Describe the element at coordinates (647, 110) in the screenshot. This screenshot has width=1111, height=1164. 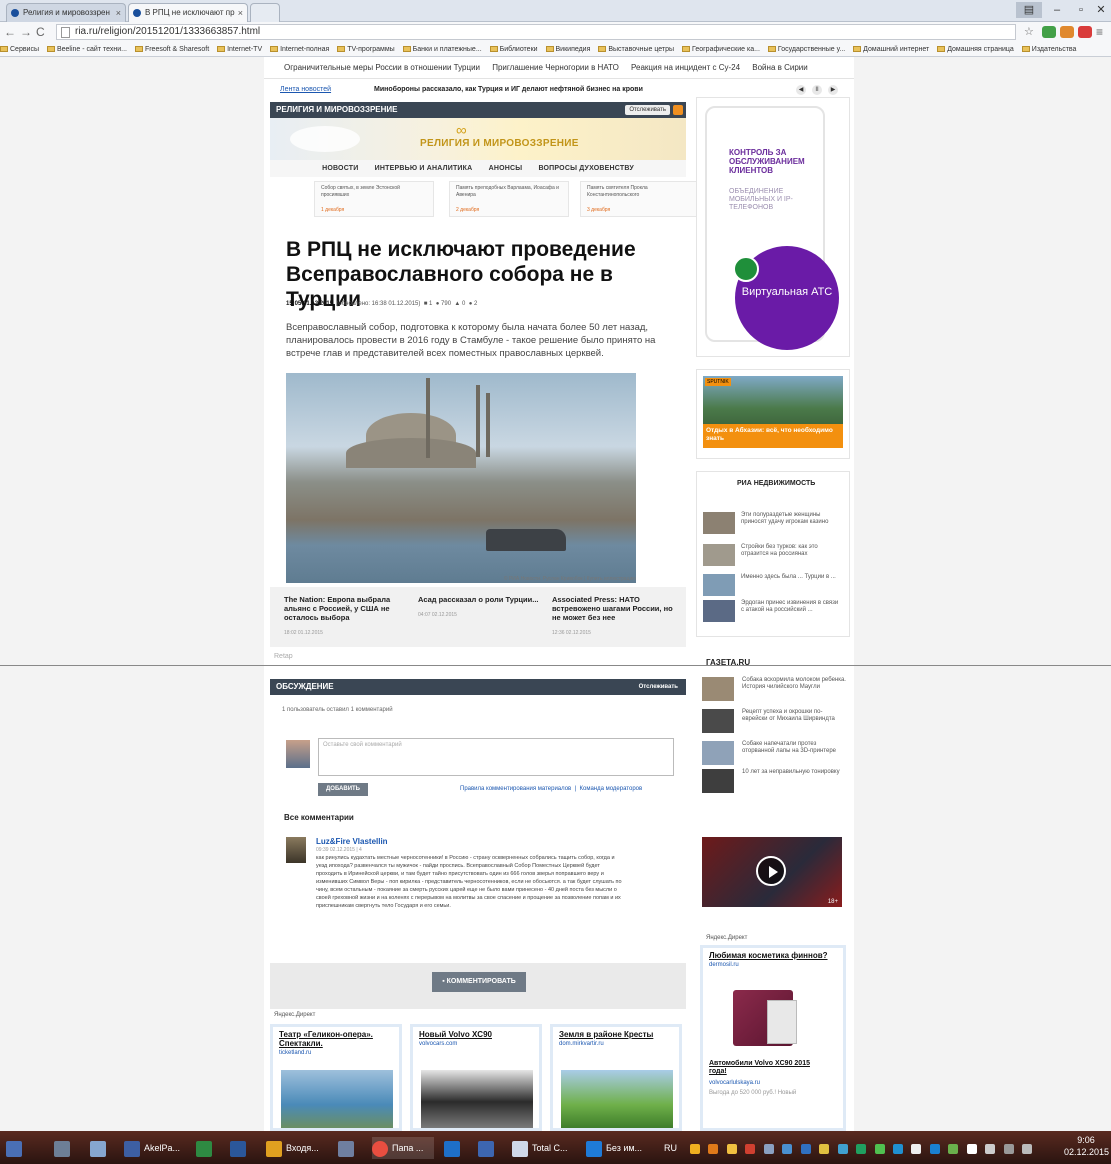
I see `follow-button: Отслеживать` at that location.